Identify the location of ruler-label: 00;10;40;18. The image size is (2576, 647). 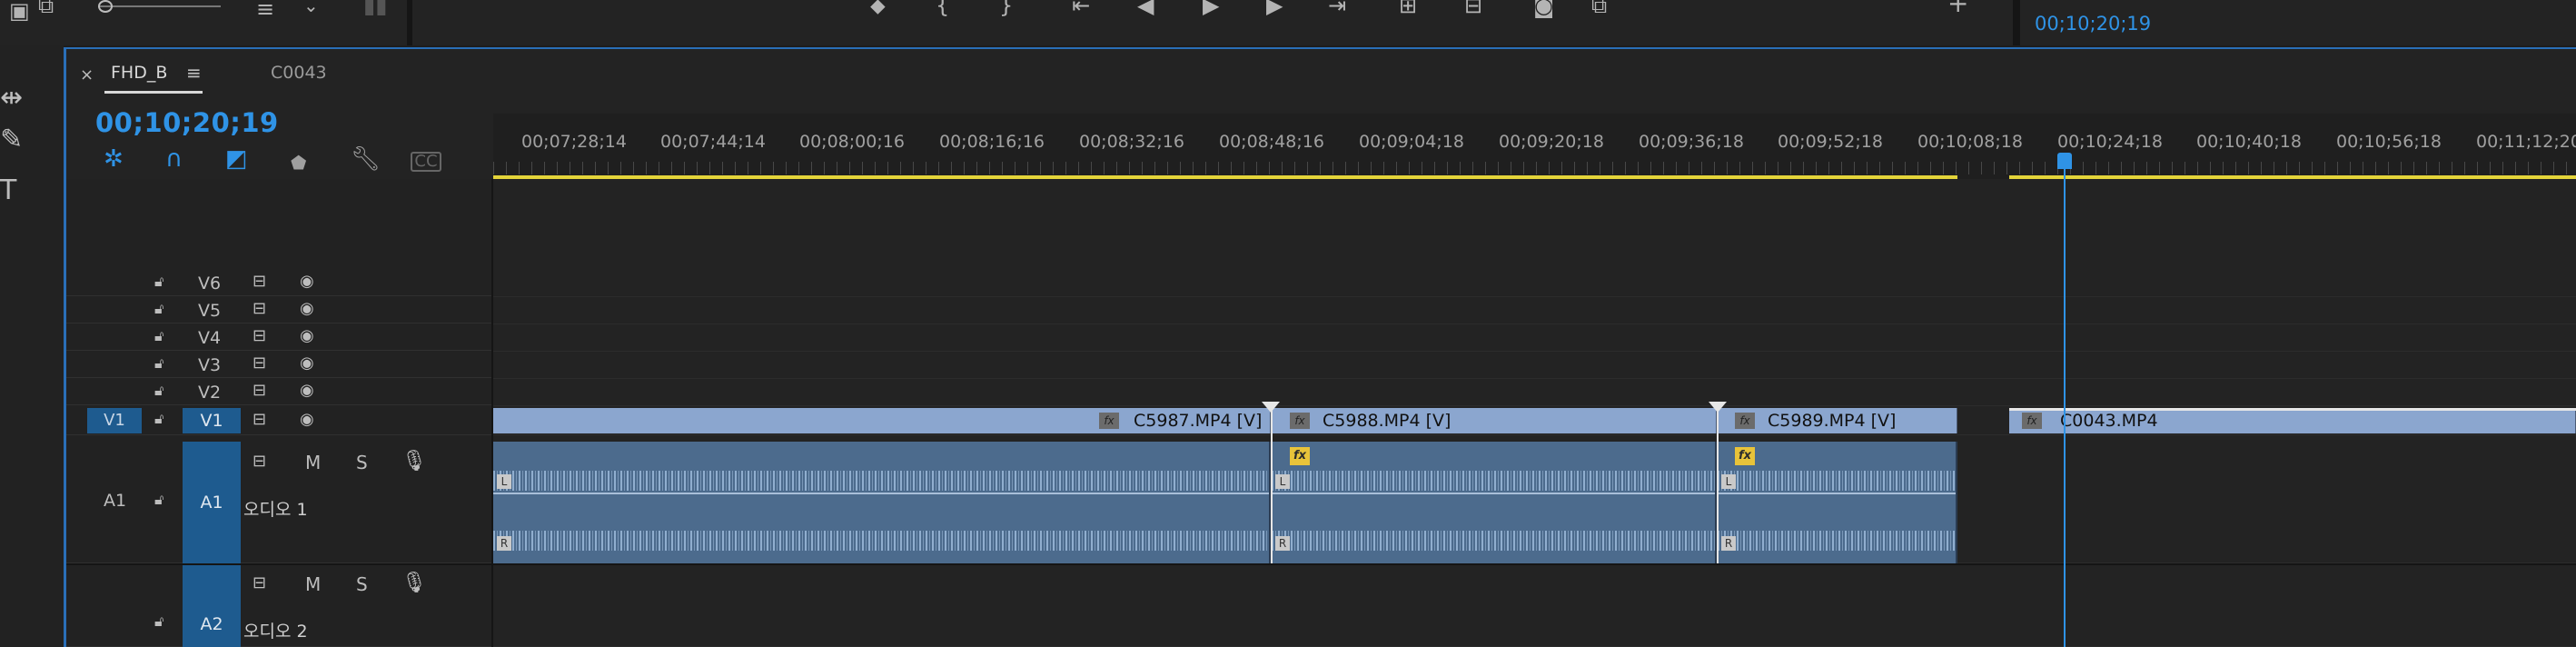
(2249, 142).